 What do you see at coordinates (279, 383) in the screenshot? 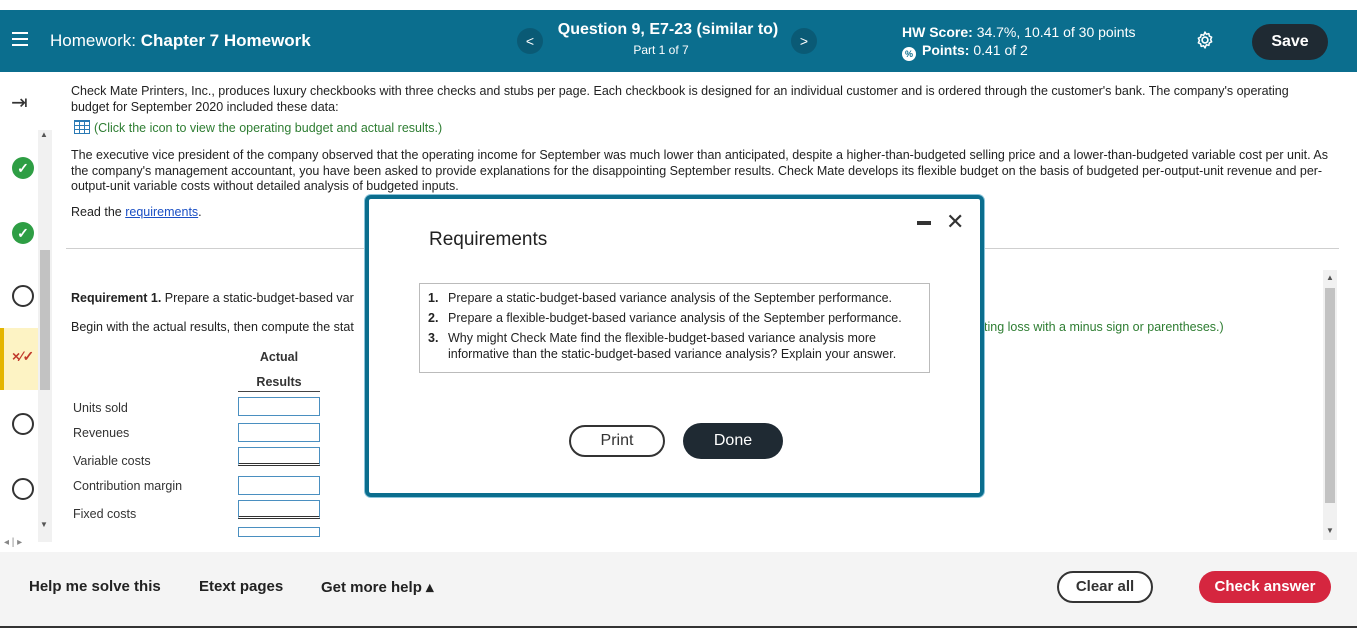
I see `column-header-results: Results` at bounding box center [279, 383].